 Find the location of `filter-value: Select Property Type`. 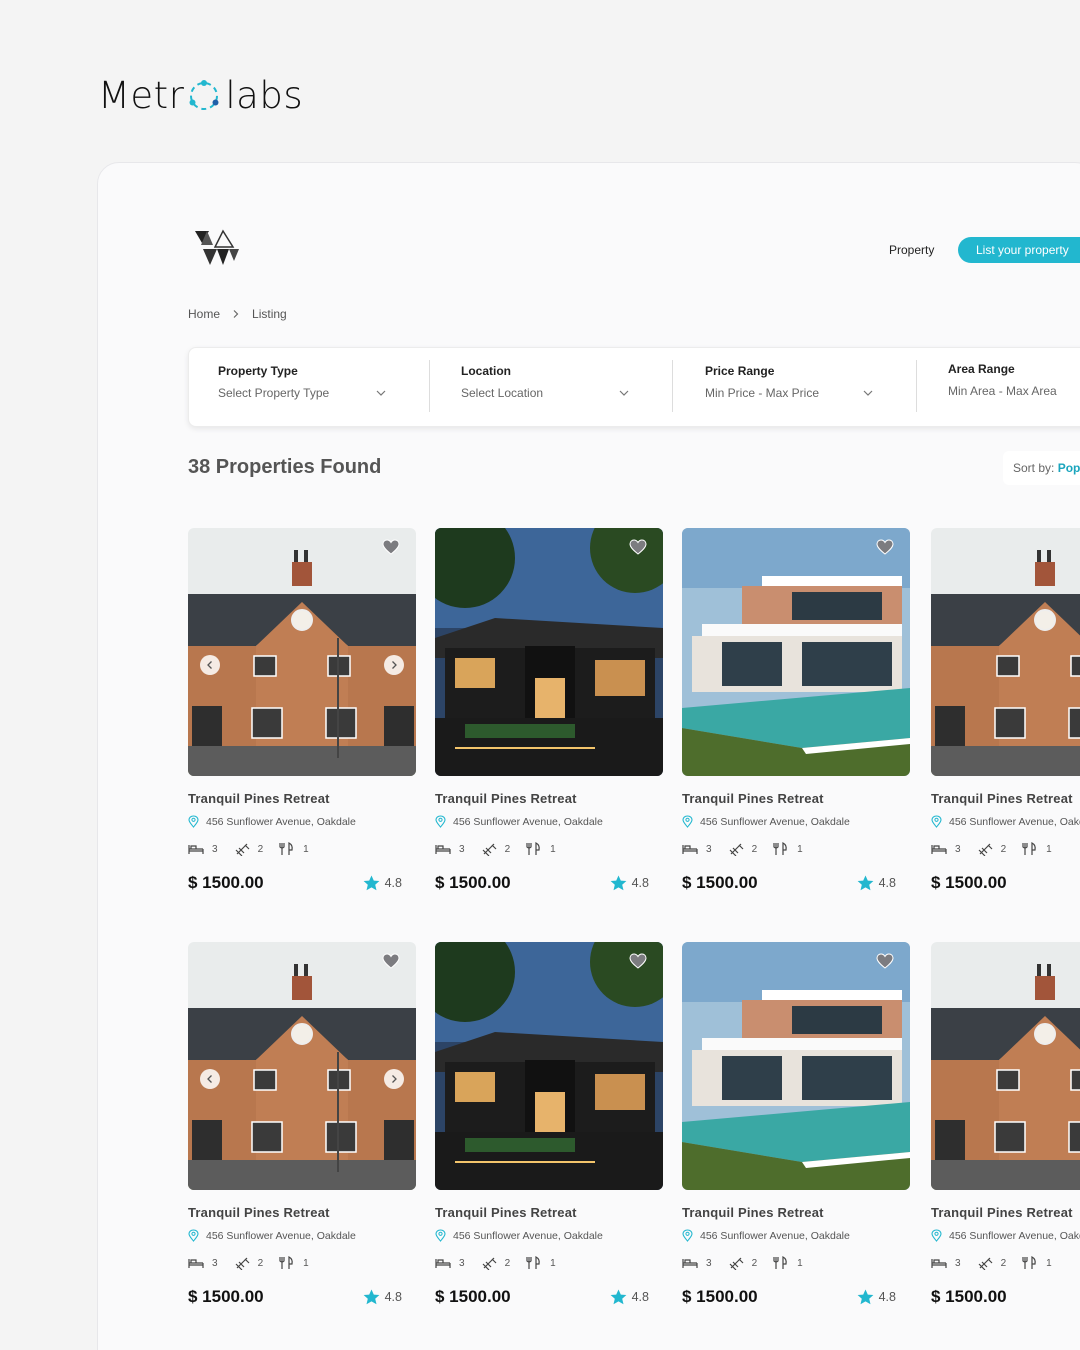

filter-value: Select Property Type is located at coordinates (274, 393).